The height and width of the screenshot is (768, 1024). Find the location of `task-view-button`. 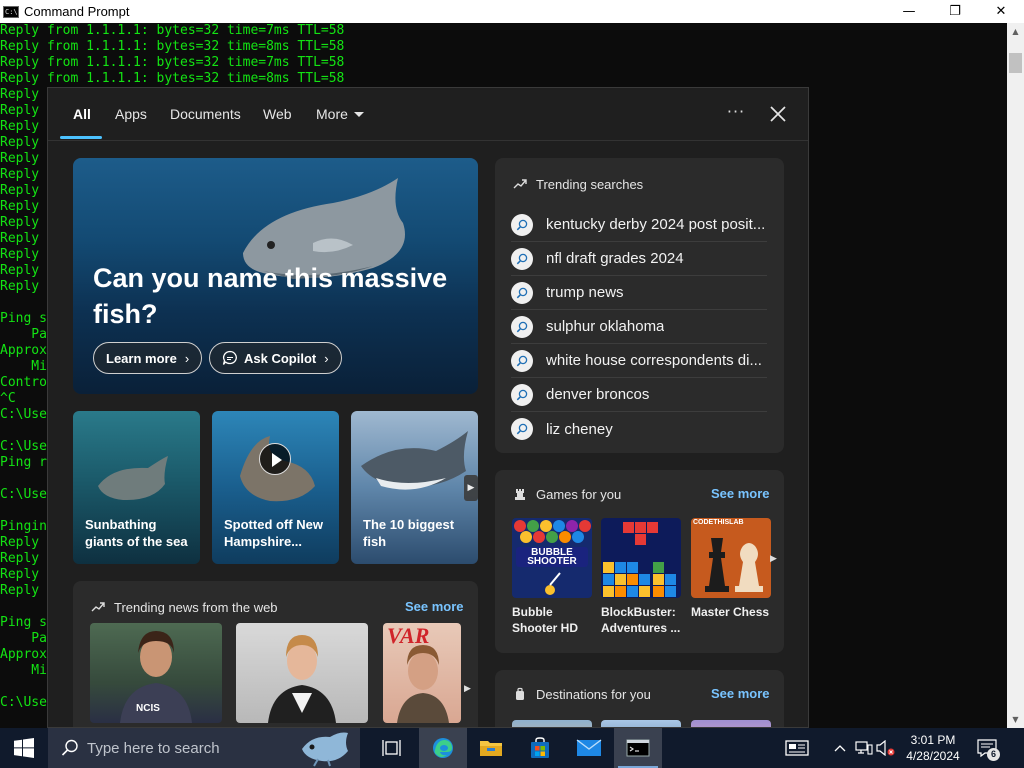

task-view-button is located at coordinates (392, 748).